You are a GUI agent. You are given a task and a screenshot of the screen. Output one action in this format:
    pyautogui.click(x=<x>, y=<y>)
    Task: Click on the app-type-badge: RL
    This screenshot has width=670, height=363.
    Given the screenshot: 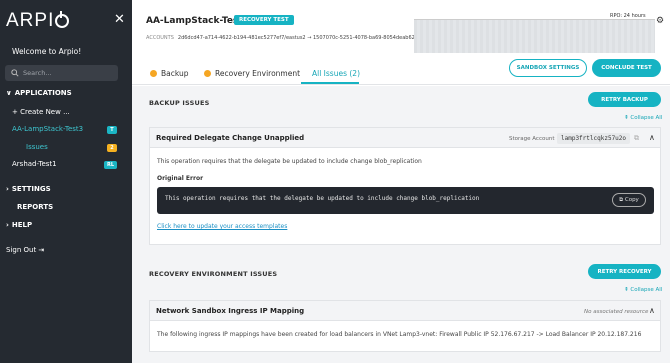 What is the action you would take?
    pyautogui.click(x=110, y=165)
    